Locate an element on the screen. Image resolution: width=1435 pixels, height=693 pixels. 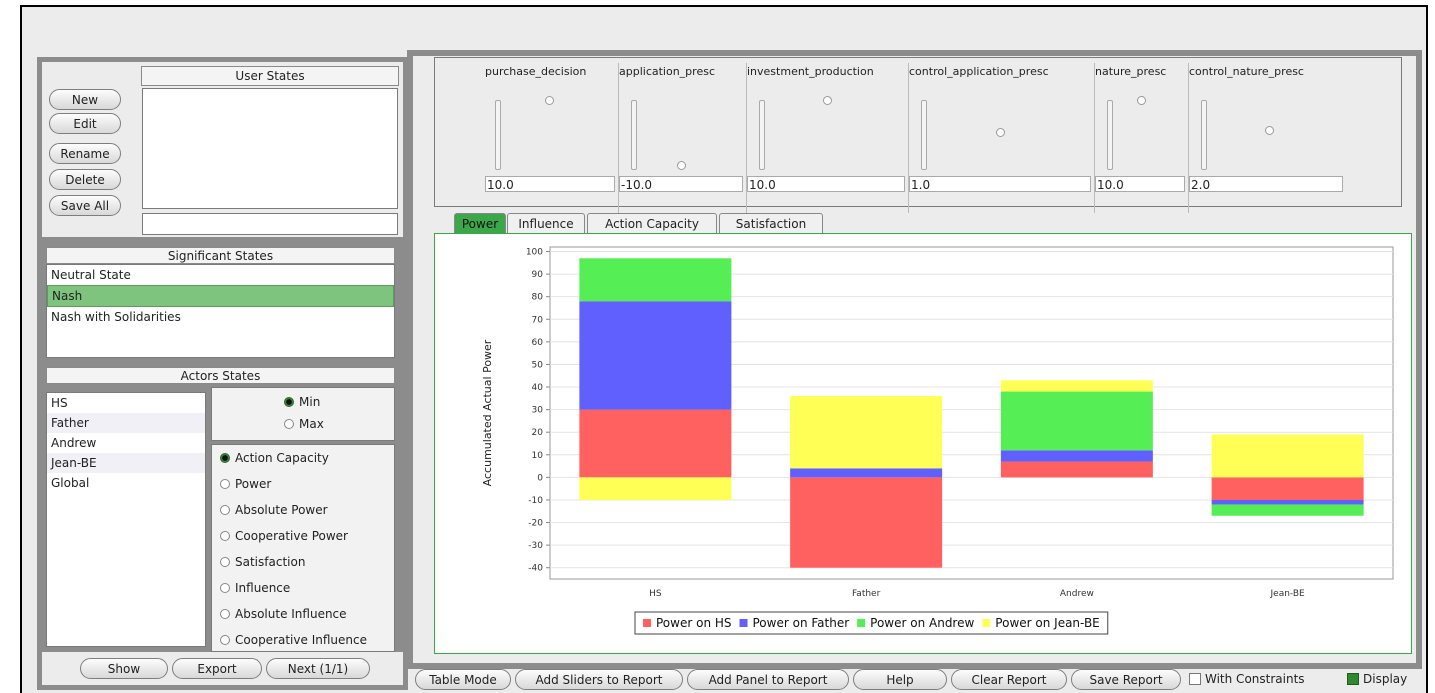
actors-list: HS Father Andrew Jean-BE Global is located at coordinates (126, 519).